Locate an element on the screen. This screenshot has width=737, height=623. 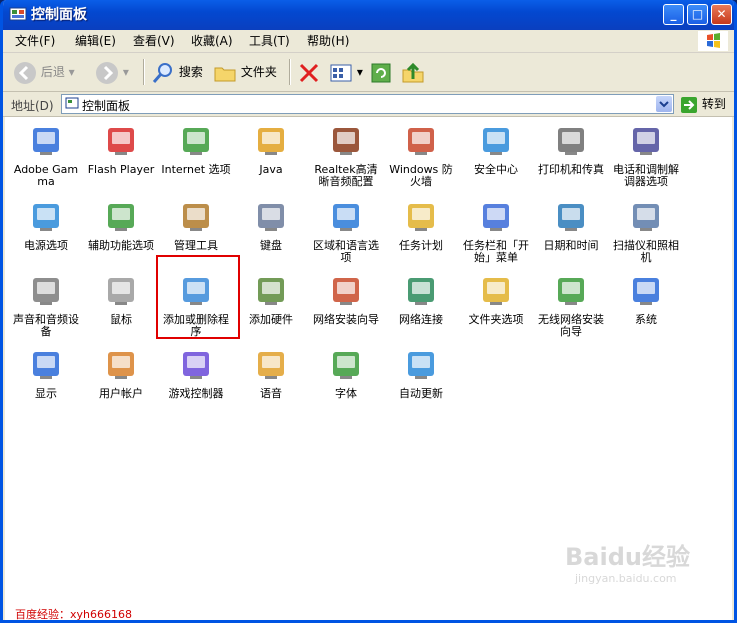
minimize-button: _ is located at coordinates (673, 14).